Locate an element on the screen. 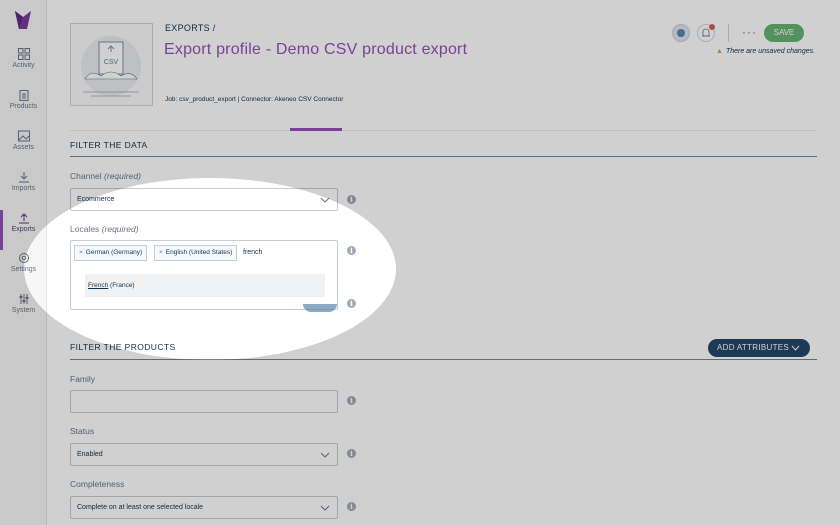 Image resolution: width=840 pixels, height=525 pixels. filter-data-title: FILTER THE DATA is located at coordinates (109, 145).